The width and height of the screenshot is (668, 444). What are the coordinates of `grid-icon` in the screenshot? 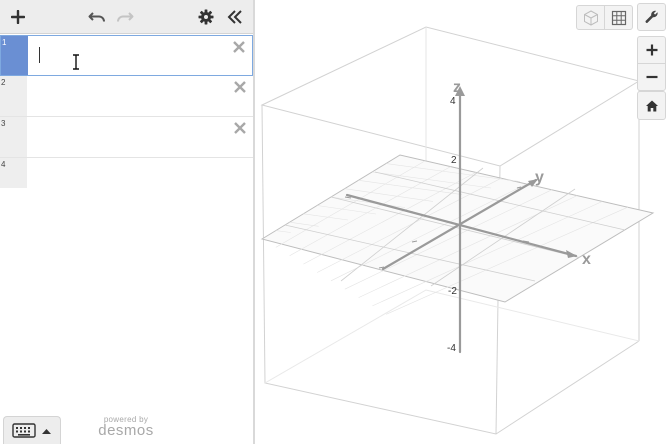 It's located at (618, 17).